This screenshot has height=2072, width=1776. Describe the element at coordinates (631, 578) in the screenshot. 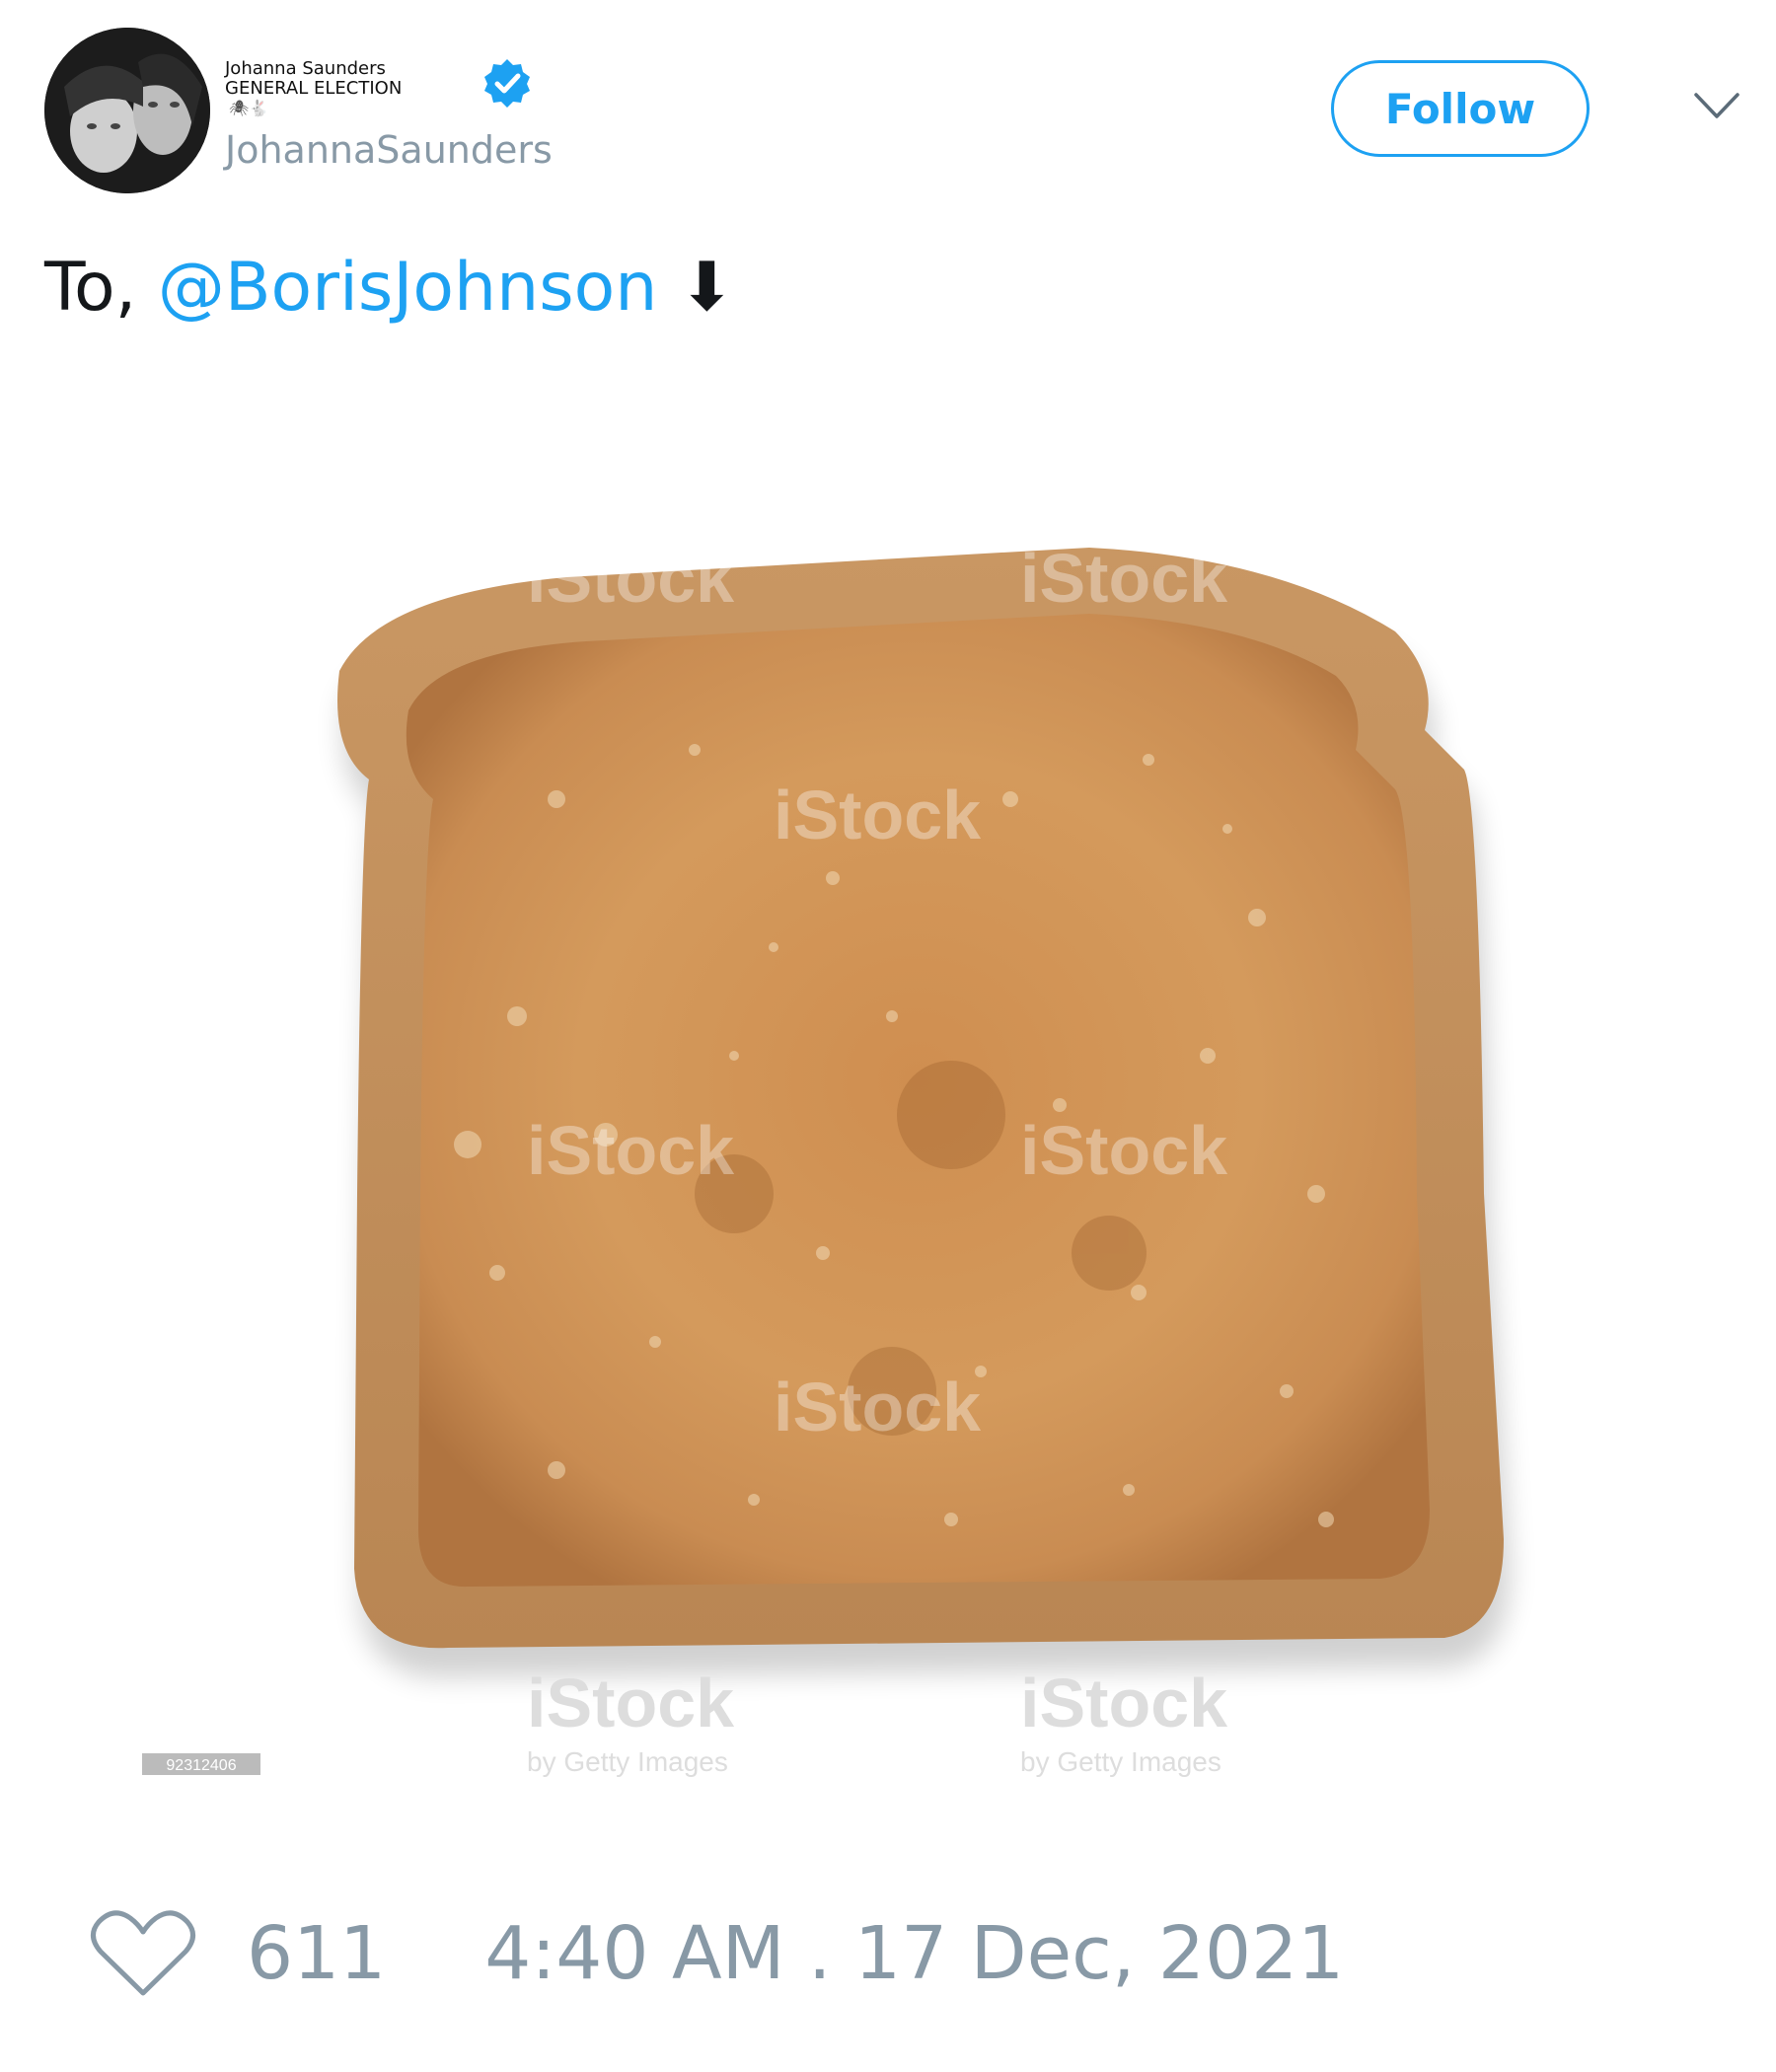

I see `watermark-1: iStock` at that location.